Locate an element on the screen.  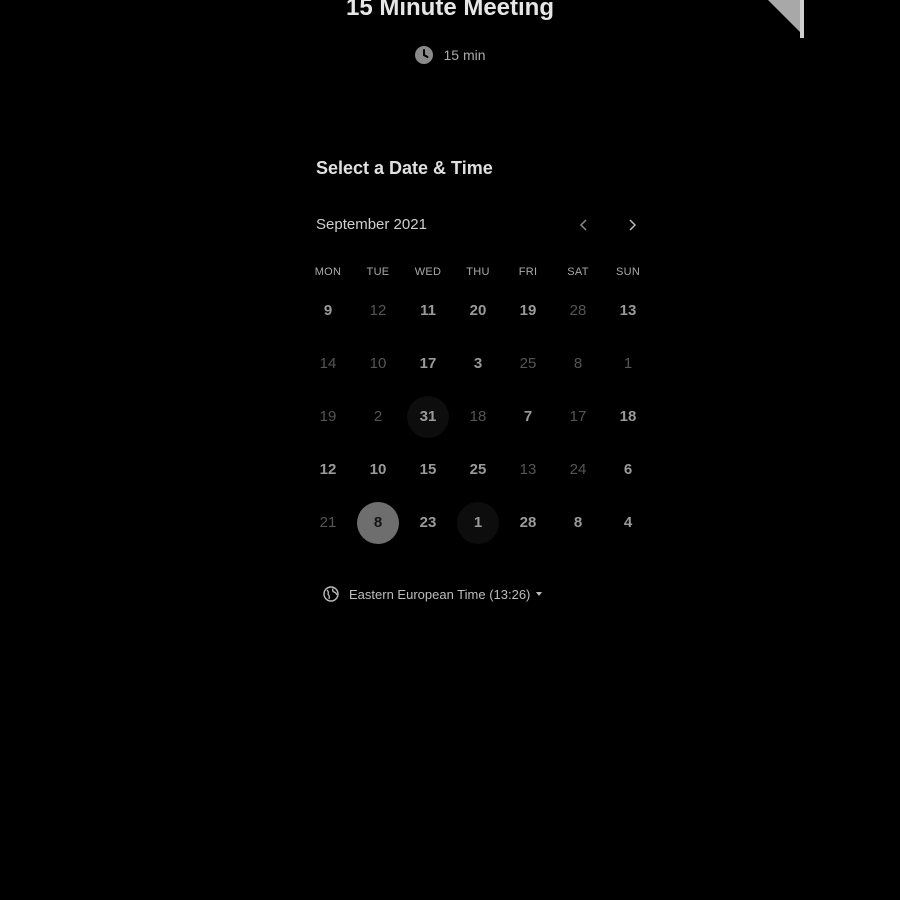
calendar-cell: 31 is located at coordinates (428, 416).